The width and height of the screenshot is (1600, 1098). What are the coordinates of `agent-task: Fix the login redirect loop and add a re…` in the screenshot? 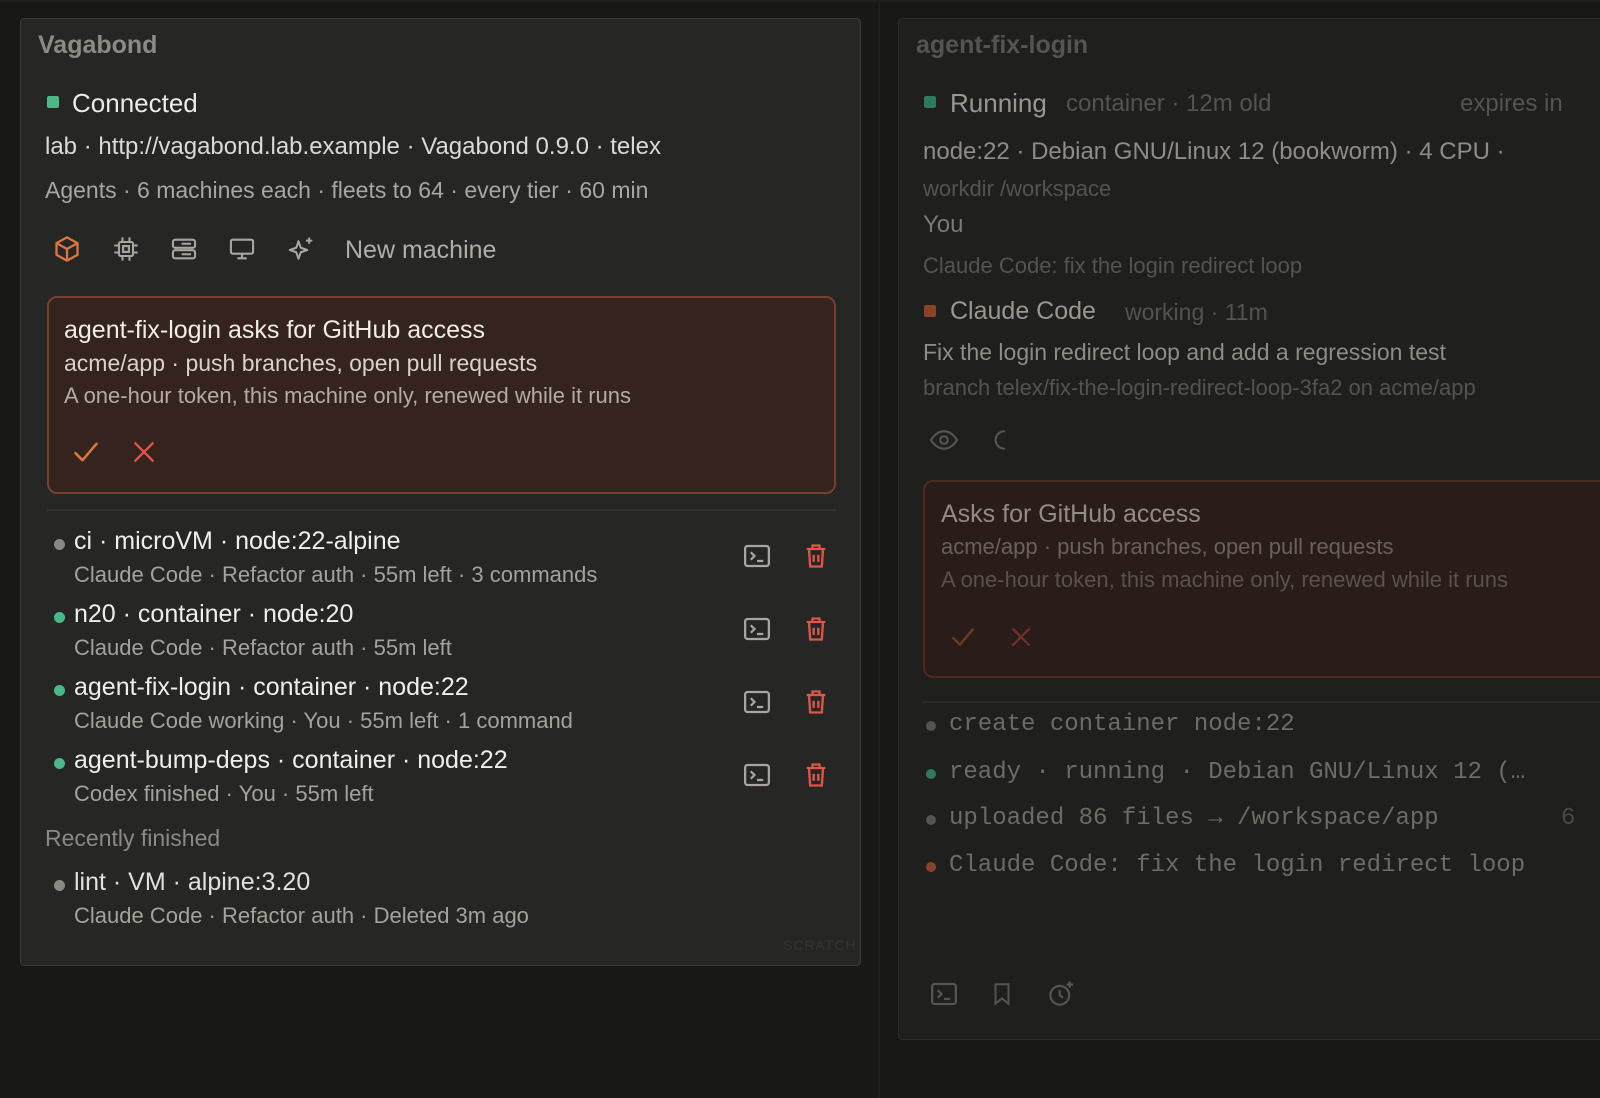 It's located at (1184, 352).